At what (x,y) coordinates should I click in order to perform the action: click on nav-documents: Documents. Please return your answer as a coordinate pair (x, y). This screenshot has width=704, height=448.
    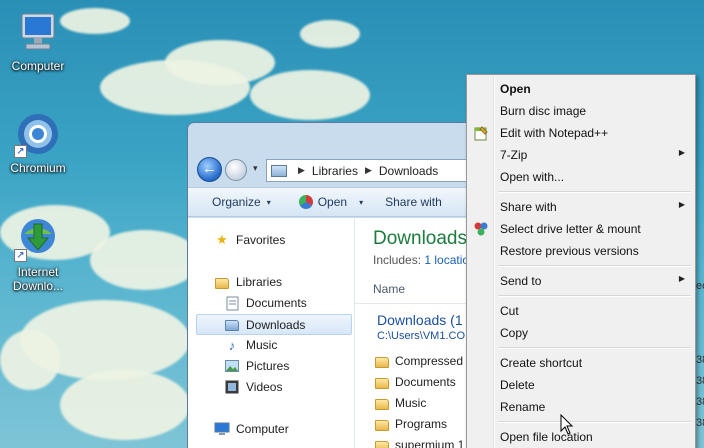
    Looking at the image, I should click on (265, 303).